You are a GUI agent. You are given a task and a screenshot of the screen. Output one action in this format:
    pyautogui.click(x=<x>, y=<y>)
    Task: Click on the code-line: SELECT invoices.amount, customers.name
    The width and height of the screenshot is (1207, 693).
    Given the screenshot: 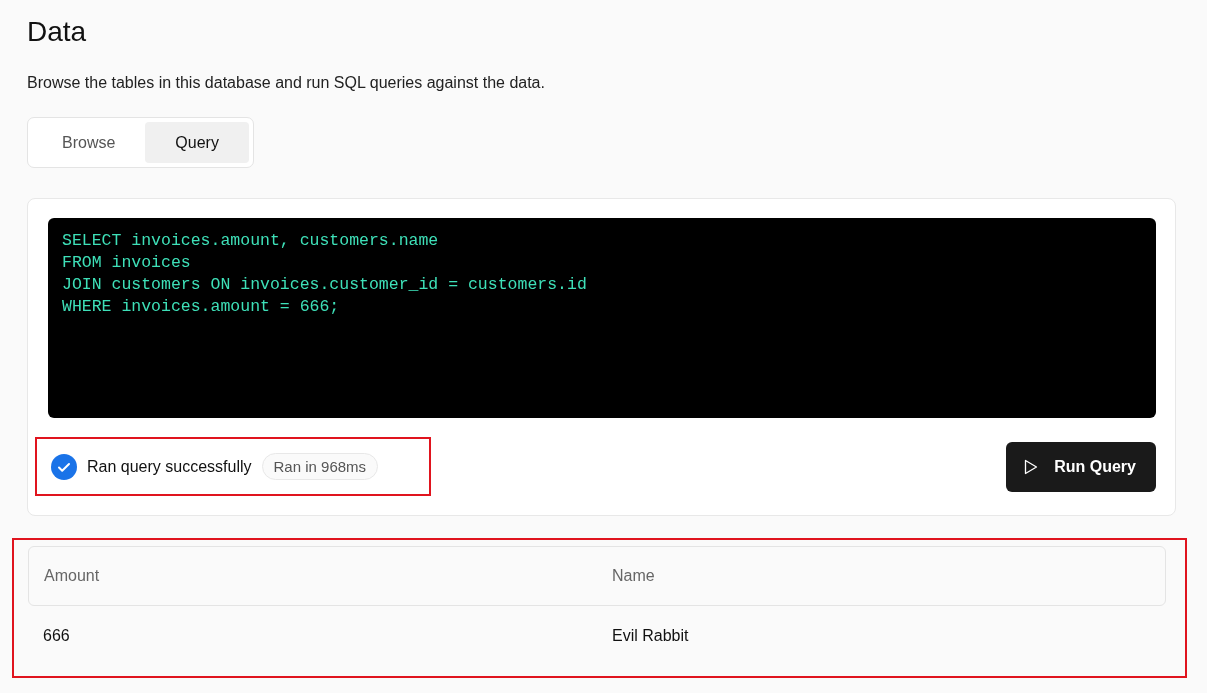 What is the action you would take?
    pyautogui.click(x=251, y=241)
    